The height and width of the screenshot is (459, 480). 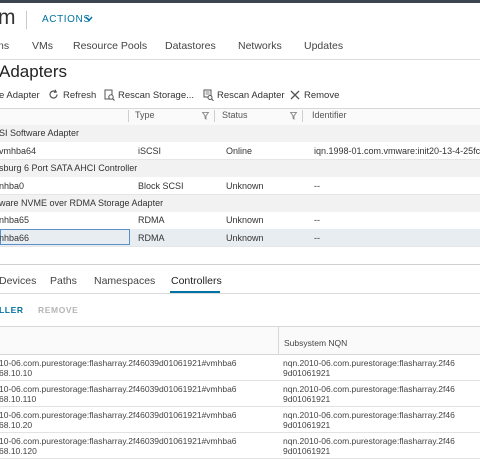 What do you see at coordinates (235, 115) in the screenshot?
I see `column-header-status: Status` at bounding box center [235, 115].